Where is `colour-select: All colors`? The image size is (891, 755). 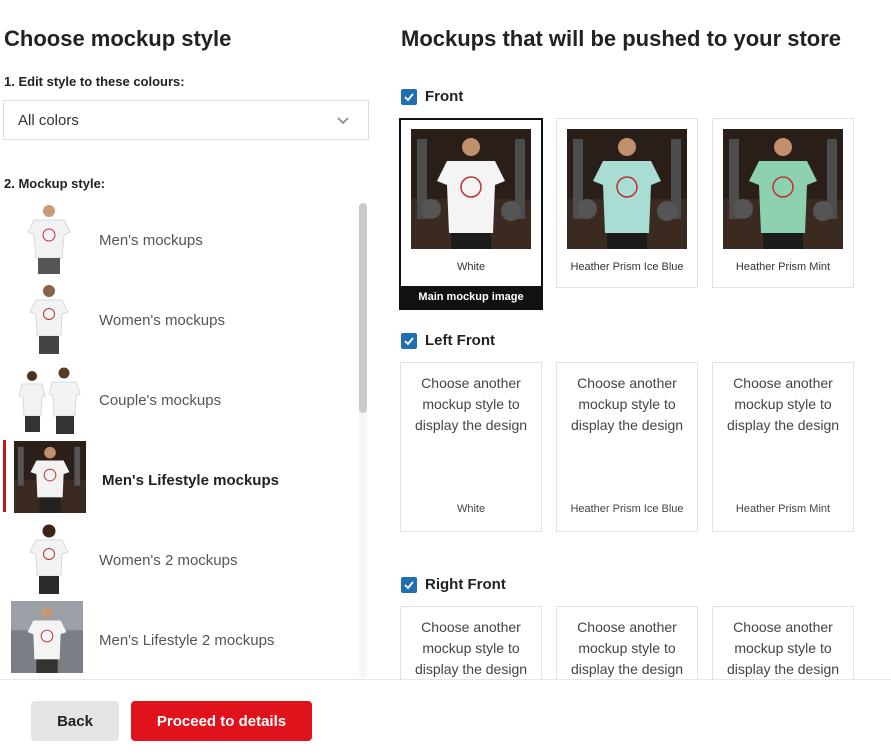
colour-select: All colors is located at coordinates (186, 120).